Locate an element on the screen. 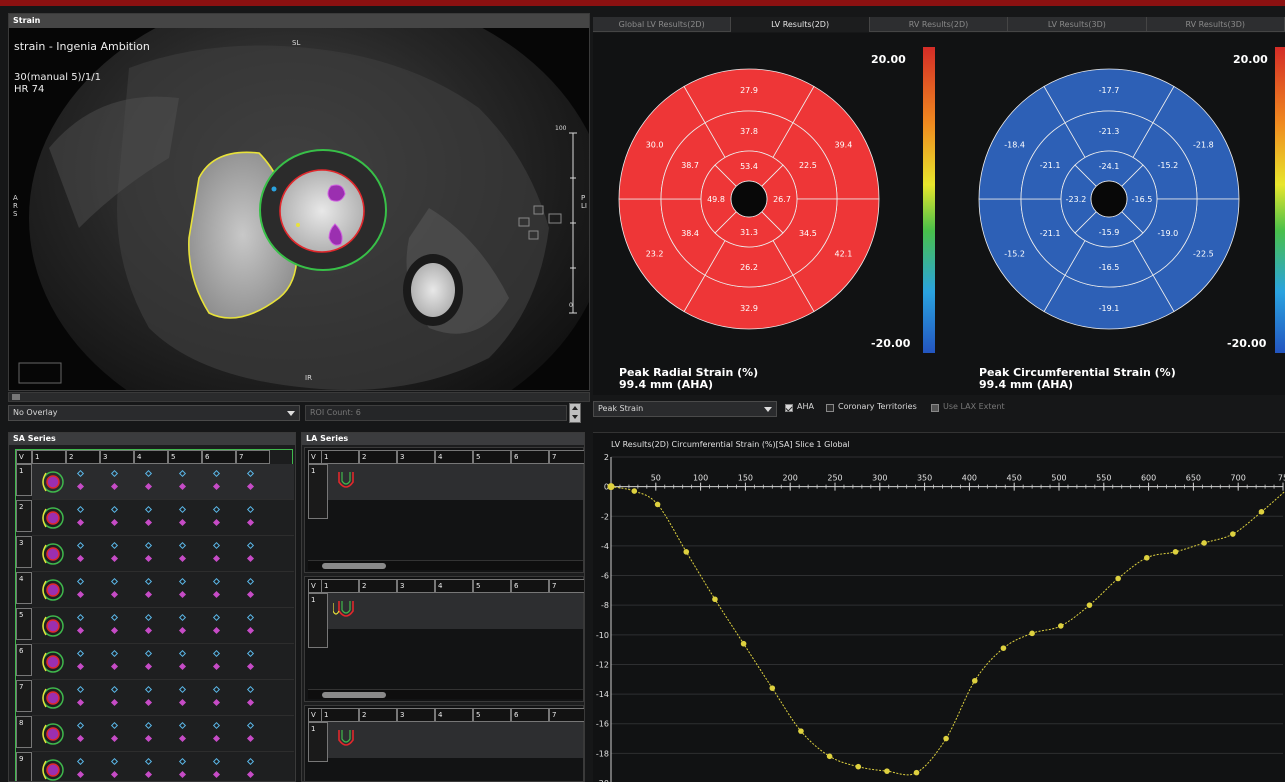 Image resolution: width=1285 pixels, height=782 pixels. radial-segment-value: 38.4 is located at coordinates (690, 233).